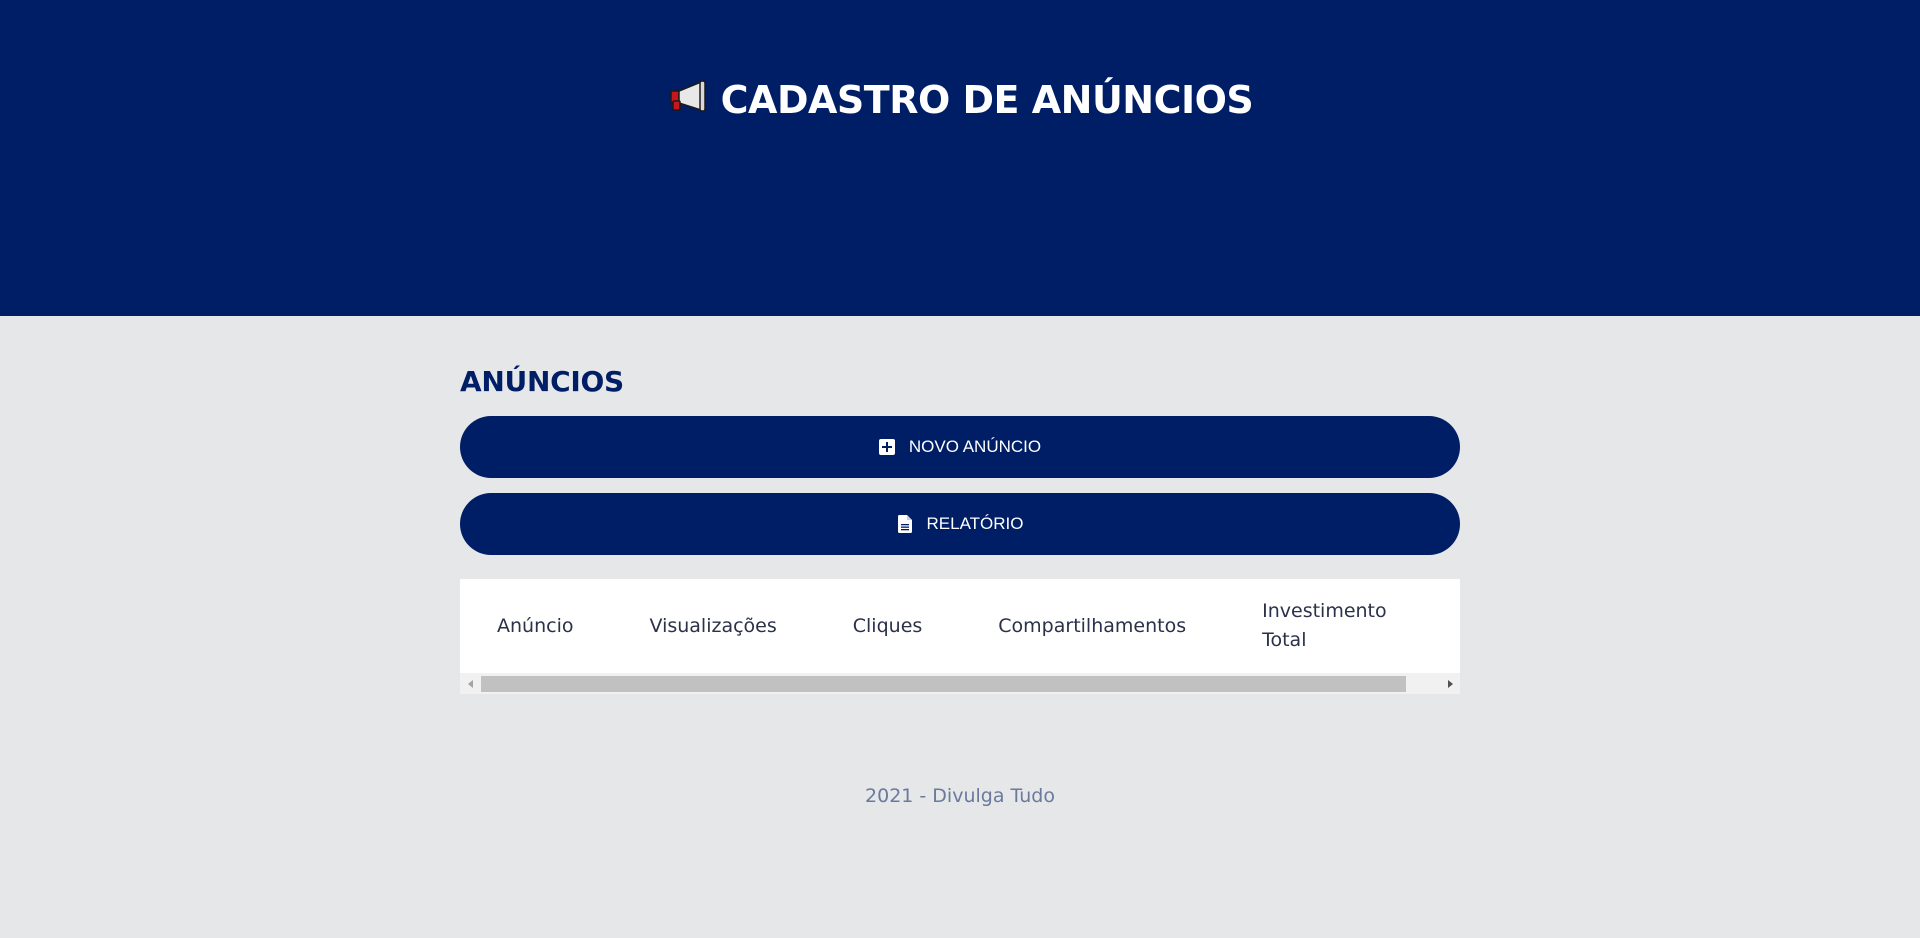 Image resolution: width=1920 pixels, height=938 pixels. I want to click on report-button: RELATÓRIO, so click(960, 524).